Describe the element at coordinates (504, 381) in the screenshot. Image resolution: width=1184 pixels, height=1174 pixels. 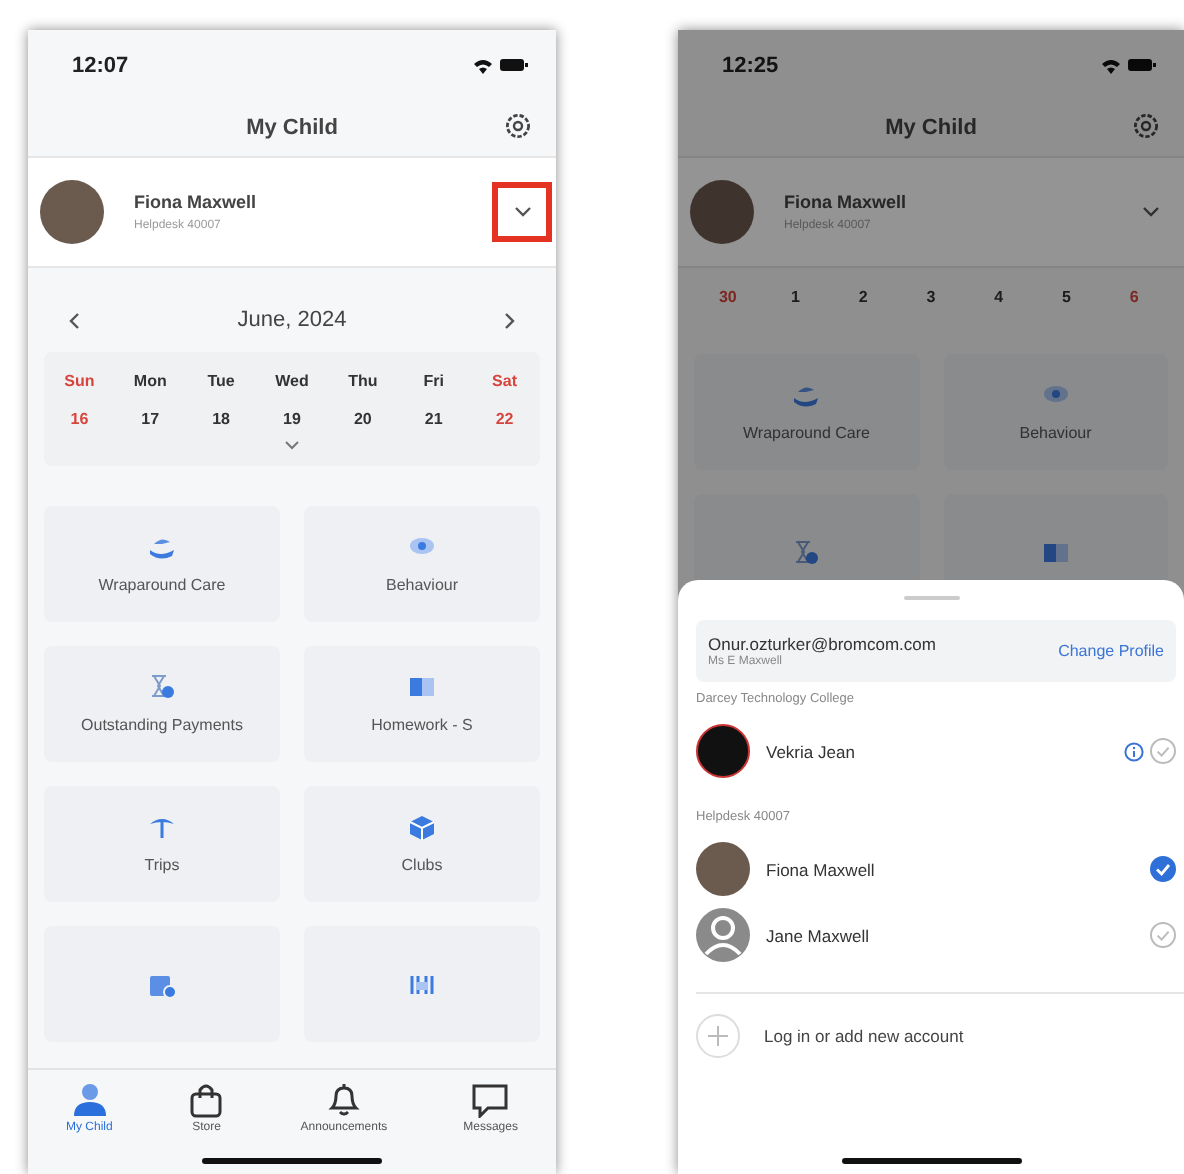
I see `weekday-label: Sat` at that location.